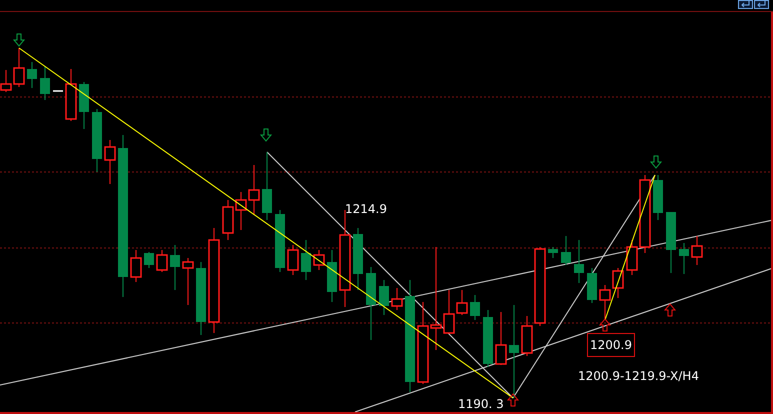 The height and width of the screenshot is (414, 773). I want to click on price-label: 1200.9-1219.9-X/H4, so click(638, 376).